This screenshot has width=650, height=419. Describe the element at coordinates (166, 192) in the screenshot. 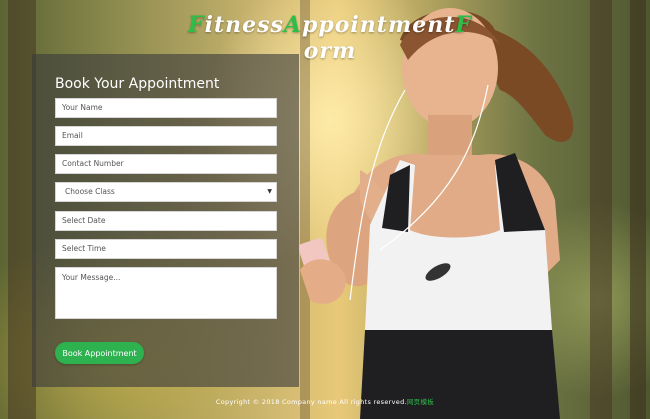

I see `class-select: Choose Class ▼` at that location.